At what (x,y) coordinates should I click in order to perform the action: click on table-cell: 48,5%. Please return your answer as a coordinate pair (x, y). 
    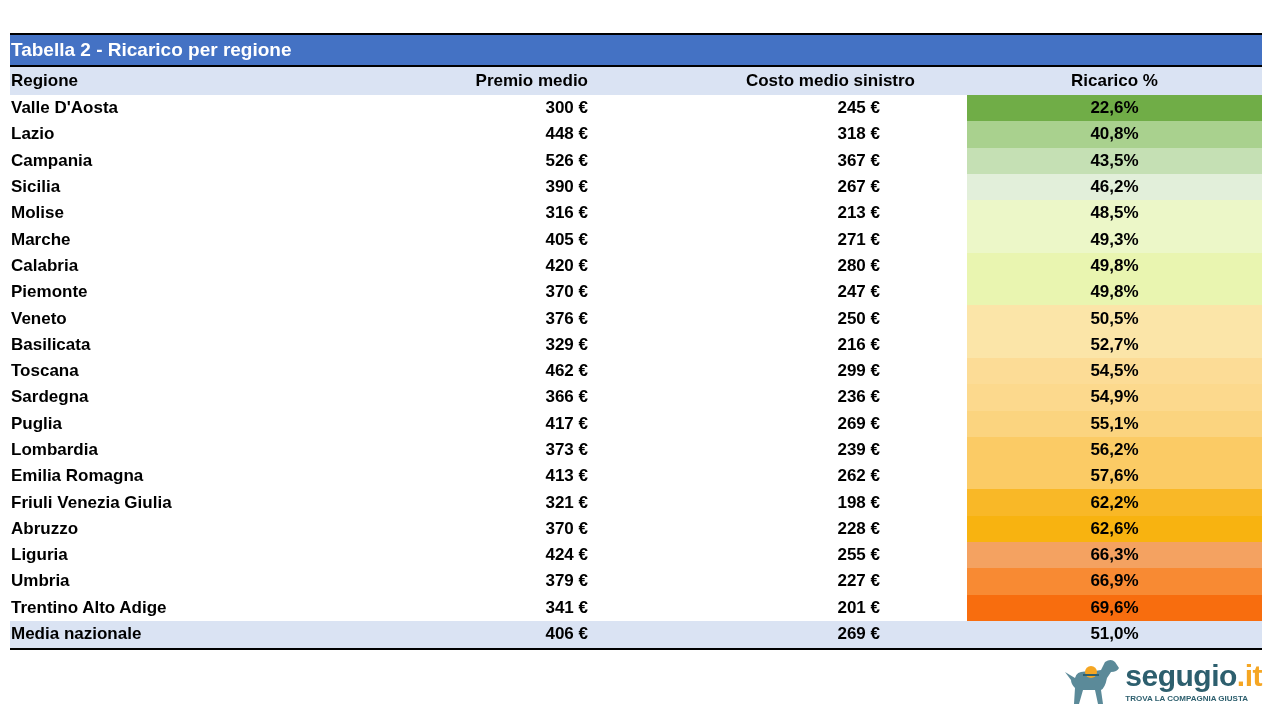
    Looking at the image, I should click on (1114, 213).